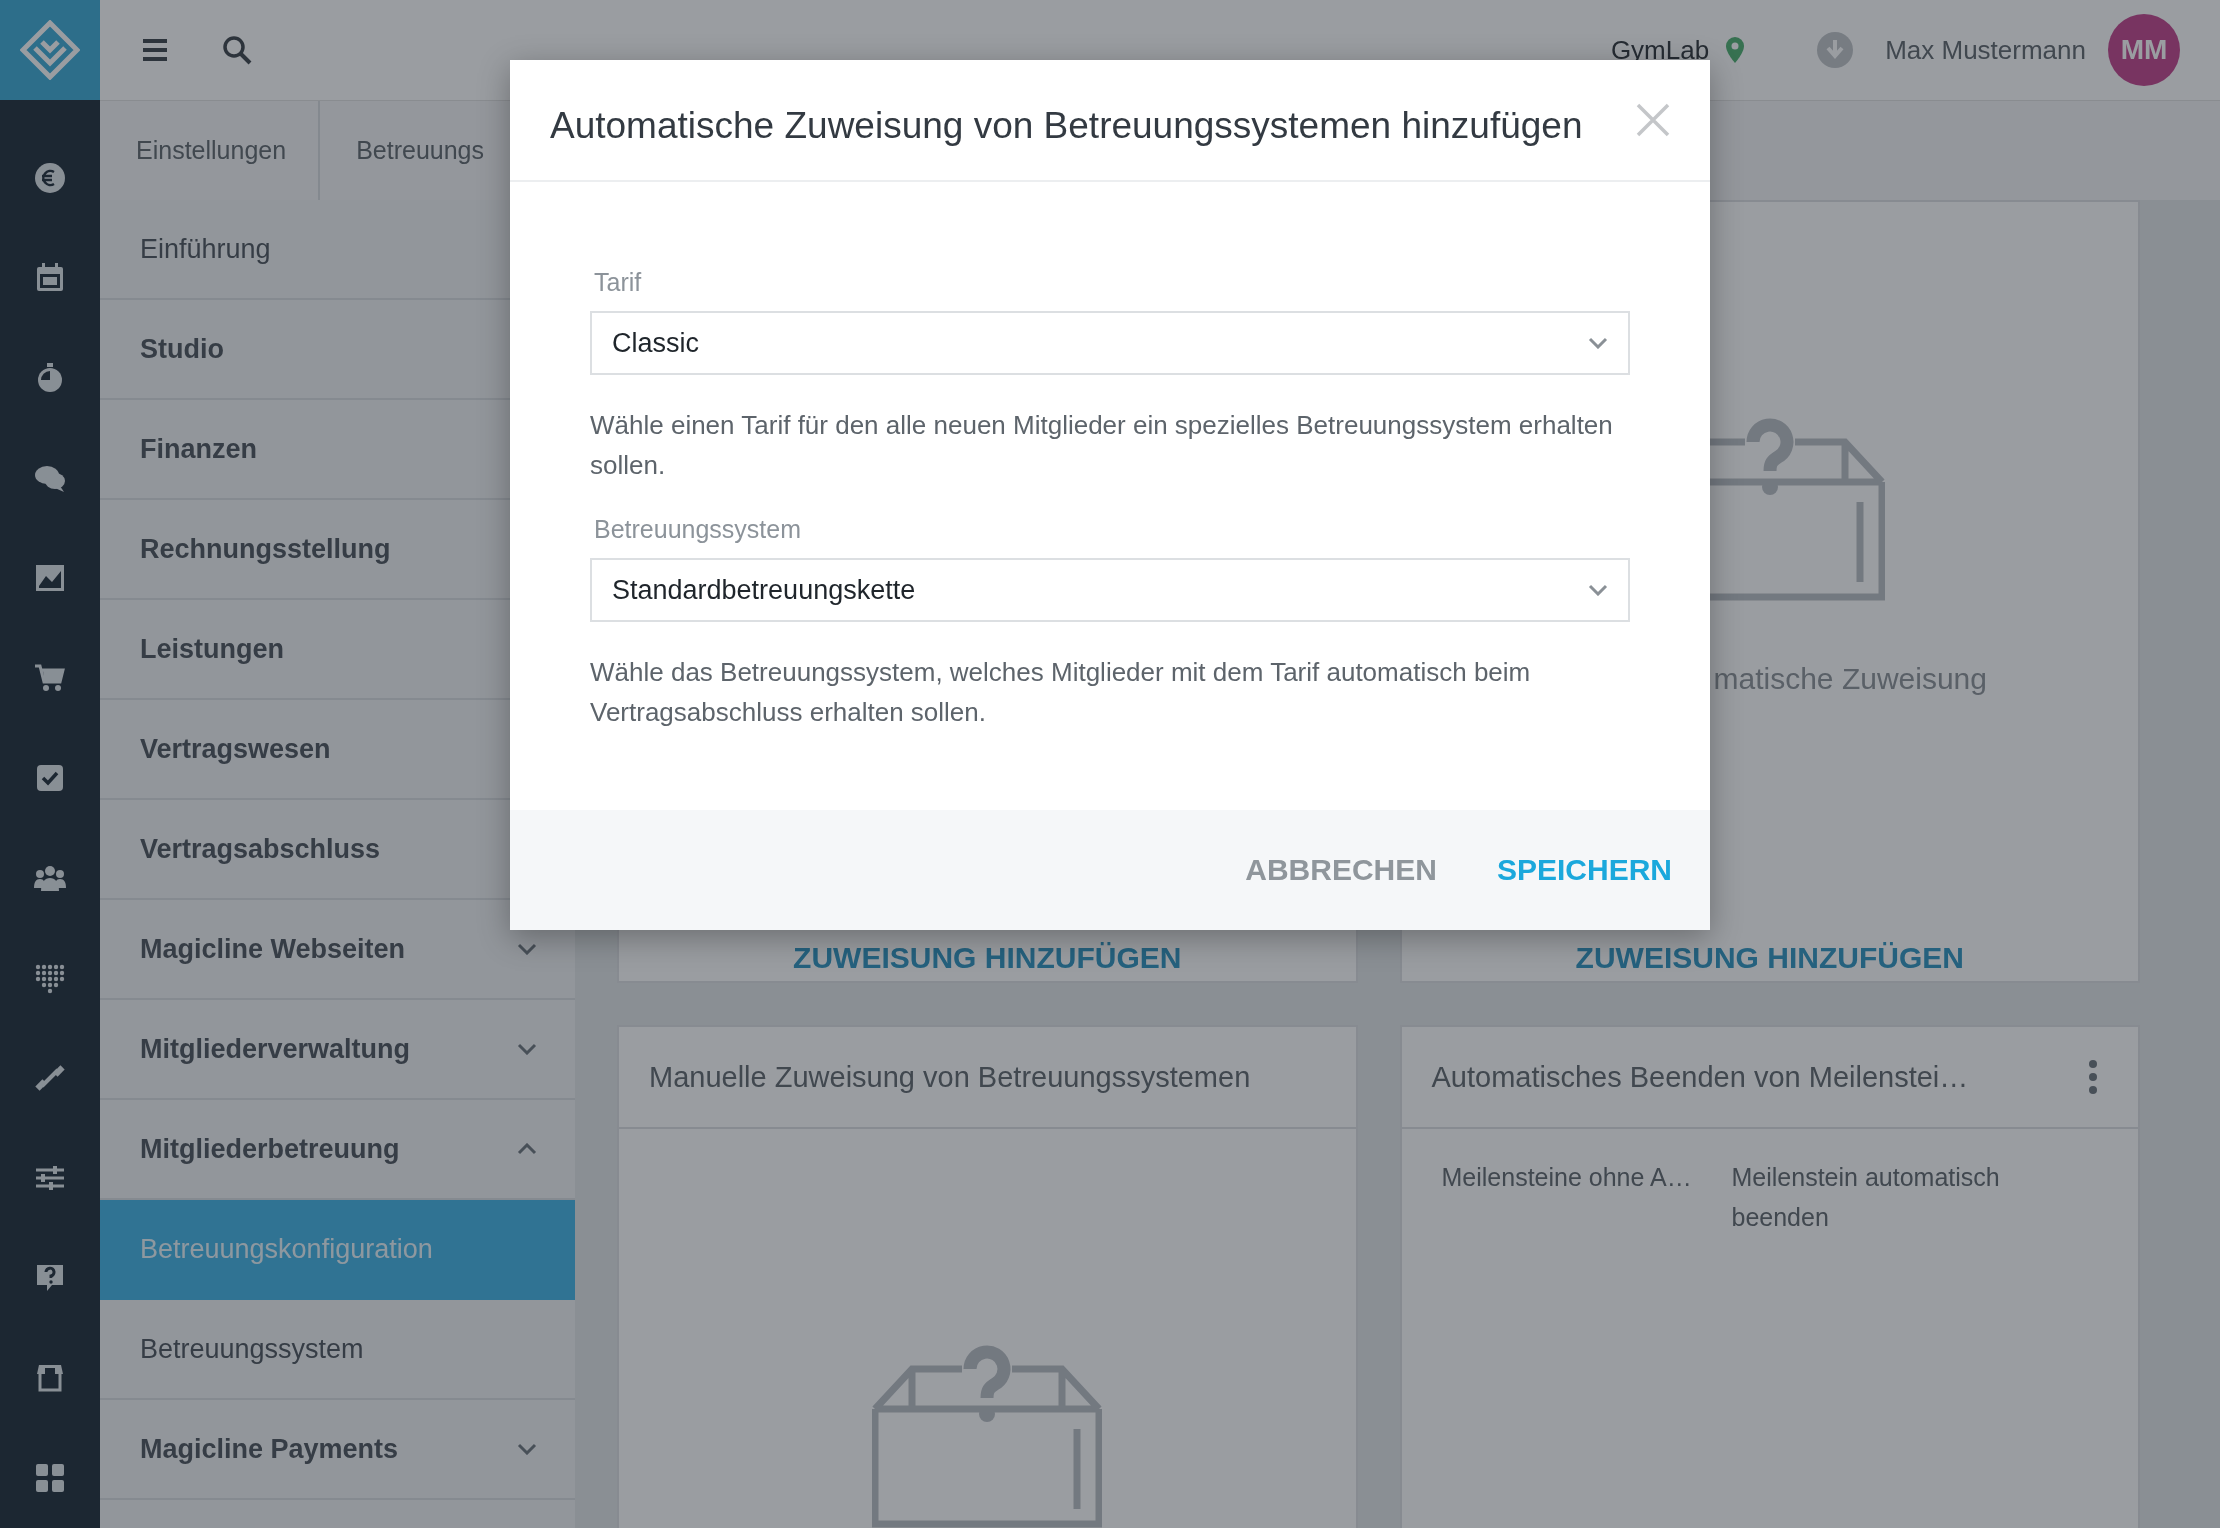 This screenshot has height=1528, width=2220. I want to click on field-hint: Wähle einen Tarif für den alle neuen Mitglieder ein spezielles Betreuungssystem erhalten sollen., so click(1102, 445).